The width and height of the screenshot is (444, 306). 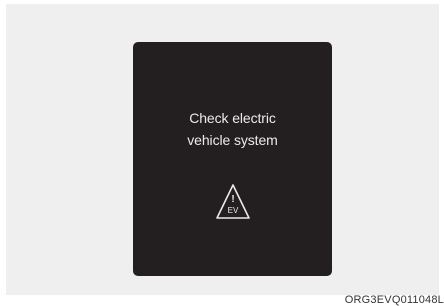 What do you see at coordinates (232, 140) in the screenshot?
I see `warning-message-line-2: vehicle system` at bounding box center [232, 140].